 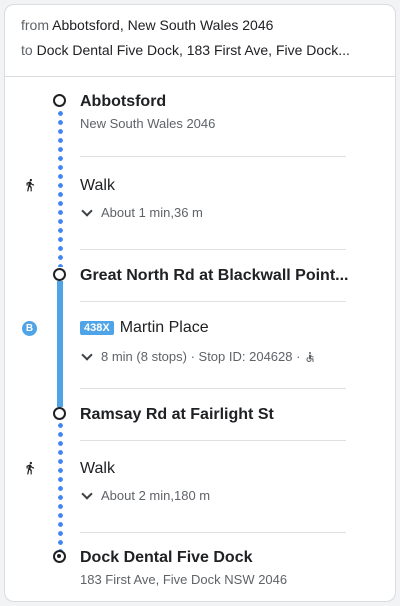 I want to click on bus-details-toggle: 8 min (8 stops) · Stop ID: 204628 ·, so click(x=198, y=356).